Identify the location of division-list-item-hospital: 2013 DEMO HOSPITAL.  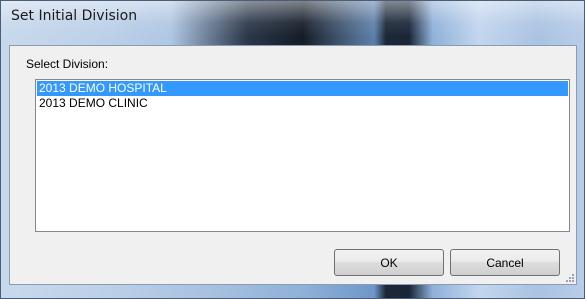
(302, 88).